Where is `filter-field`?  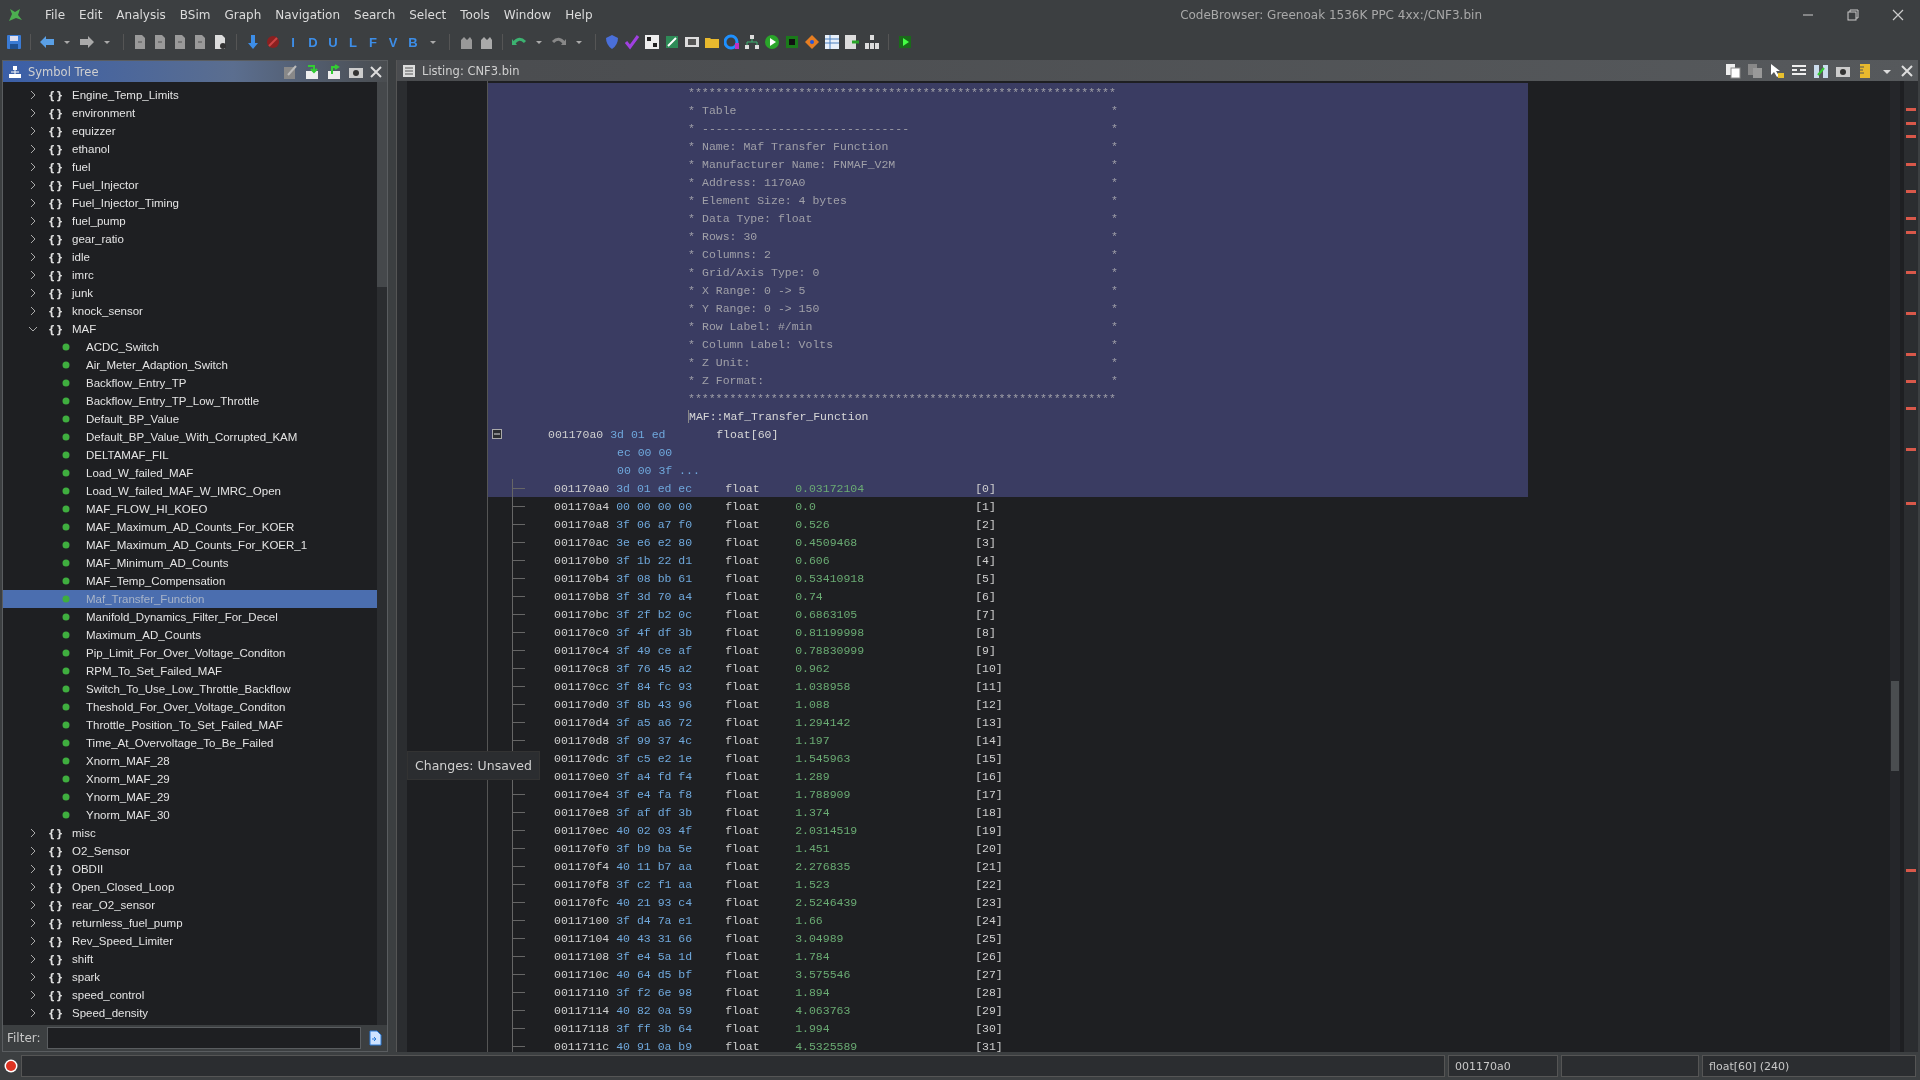
filter-field is located at coordinates (203, 1038).